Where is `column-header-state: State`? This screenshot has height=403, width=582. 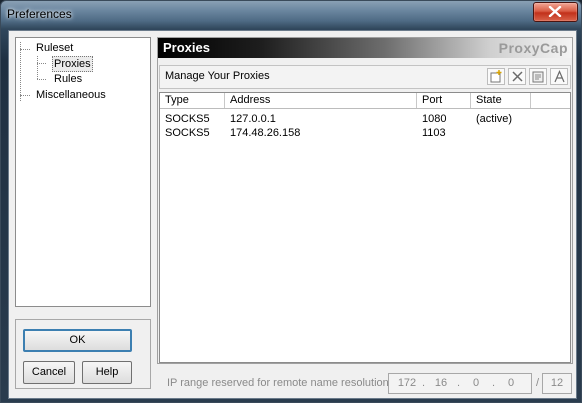 column-header-state: State is located at coordinates (501, 100).